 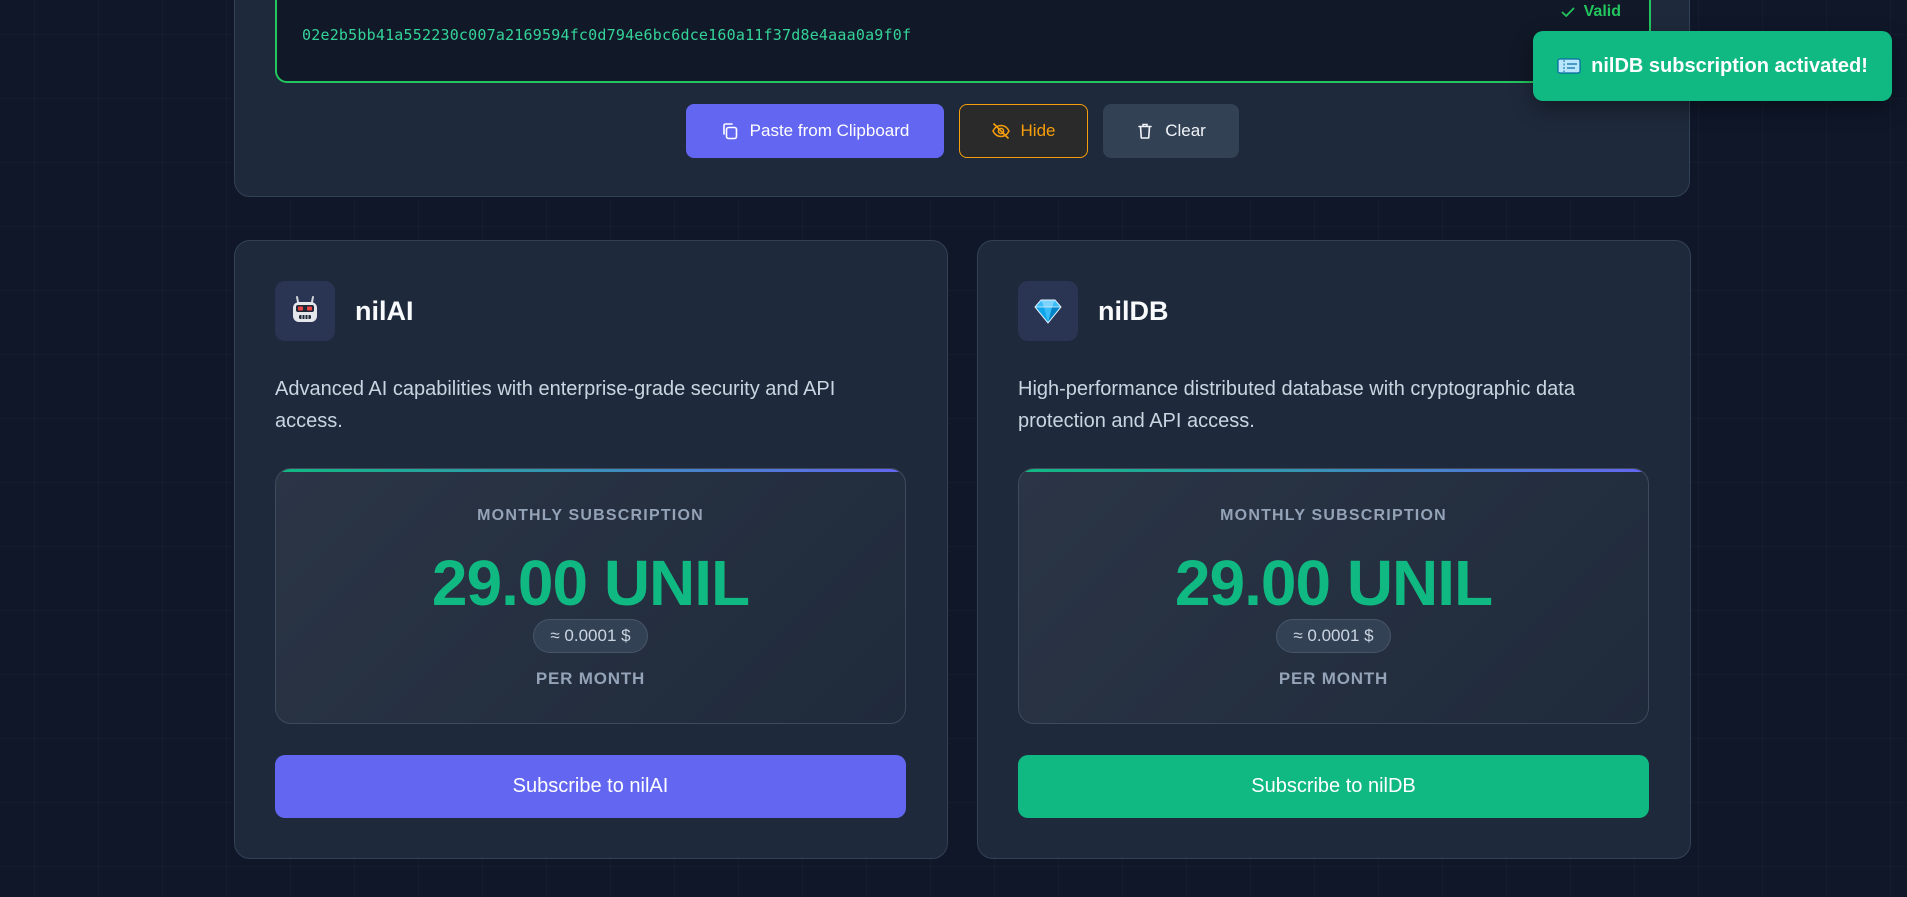 I want to click on service-name: nilAI, so click(x=384, y=310).